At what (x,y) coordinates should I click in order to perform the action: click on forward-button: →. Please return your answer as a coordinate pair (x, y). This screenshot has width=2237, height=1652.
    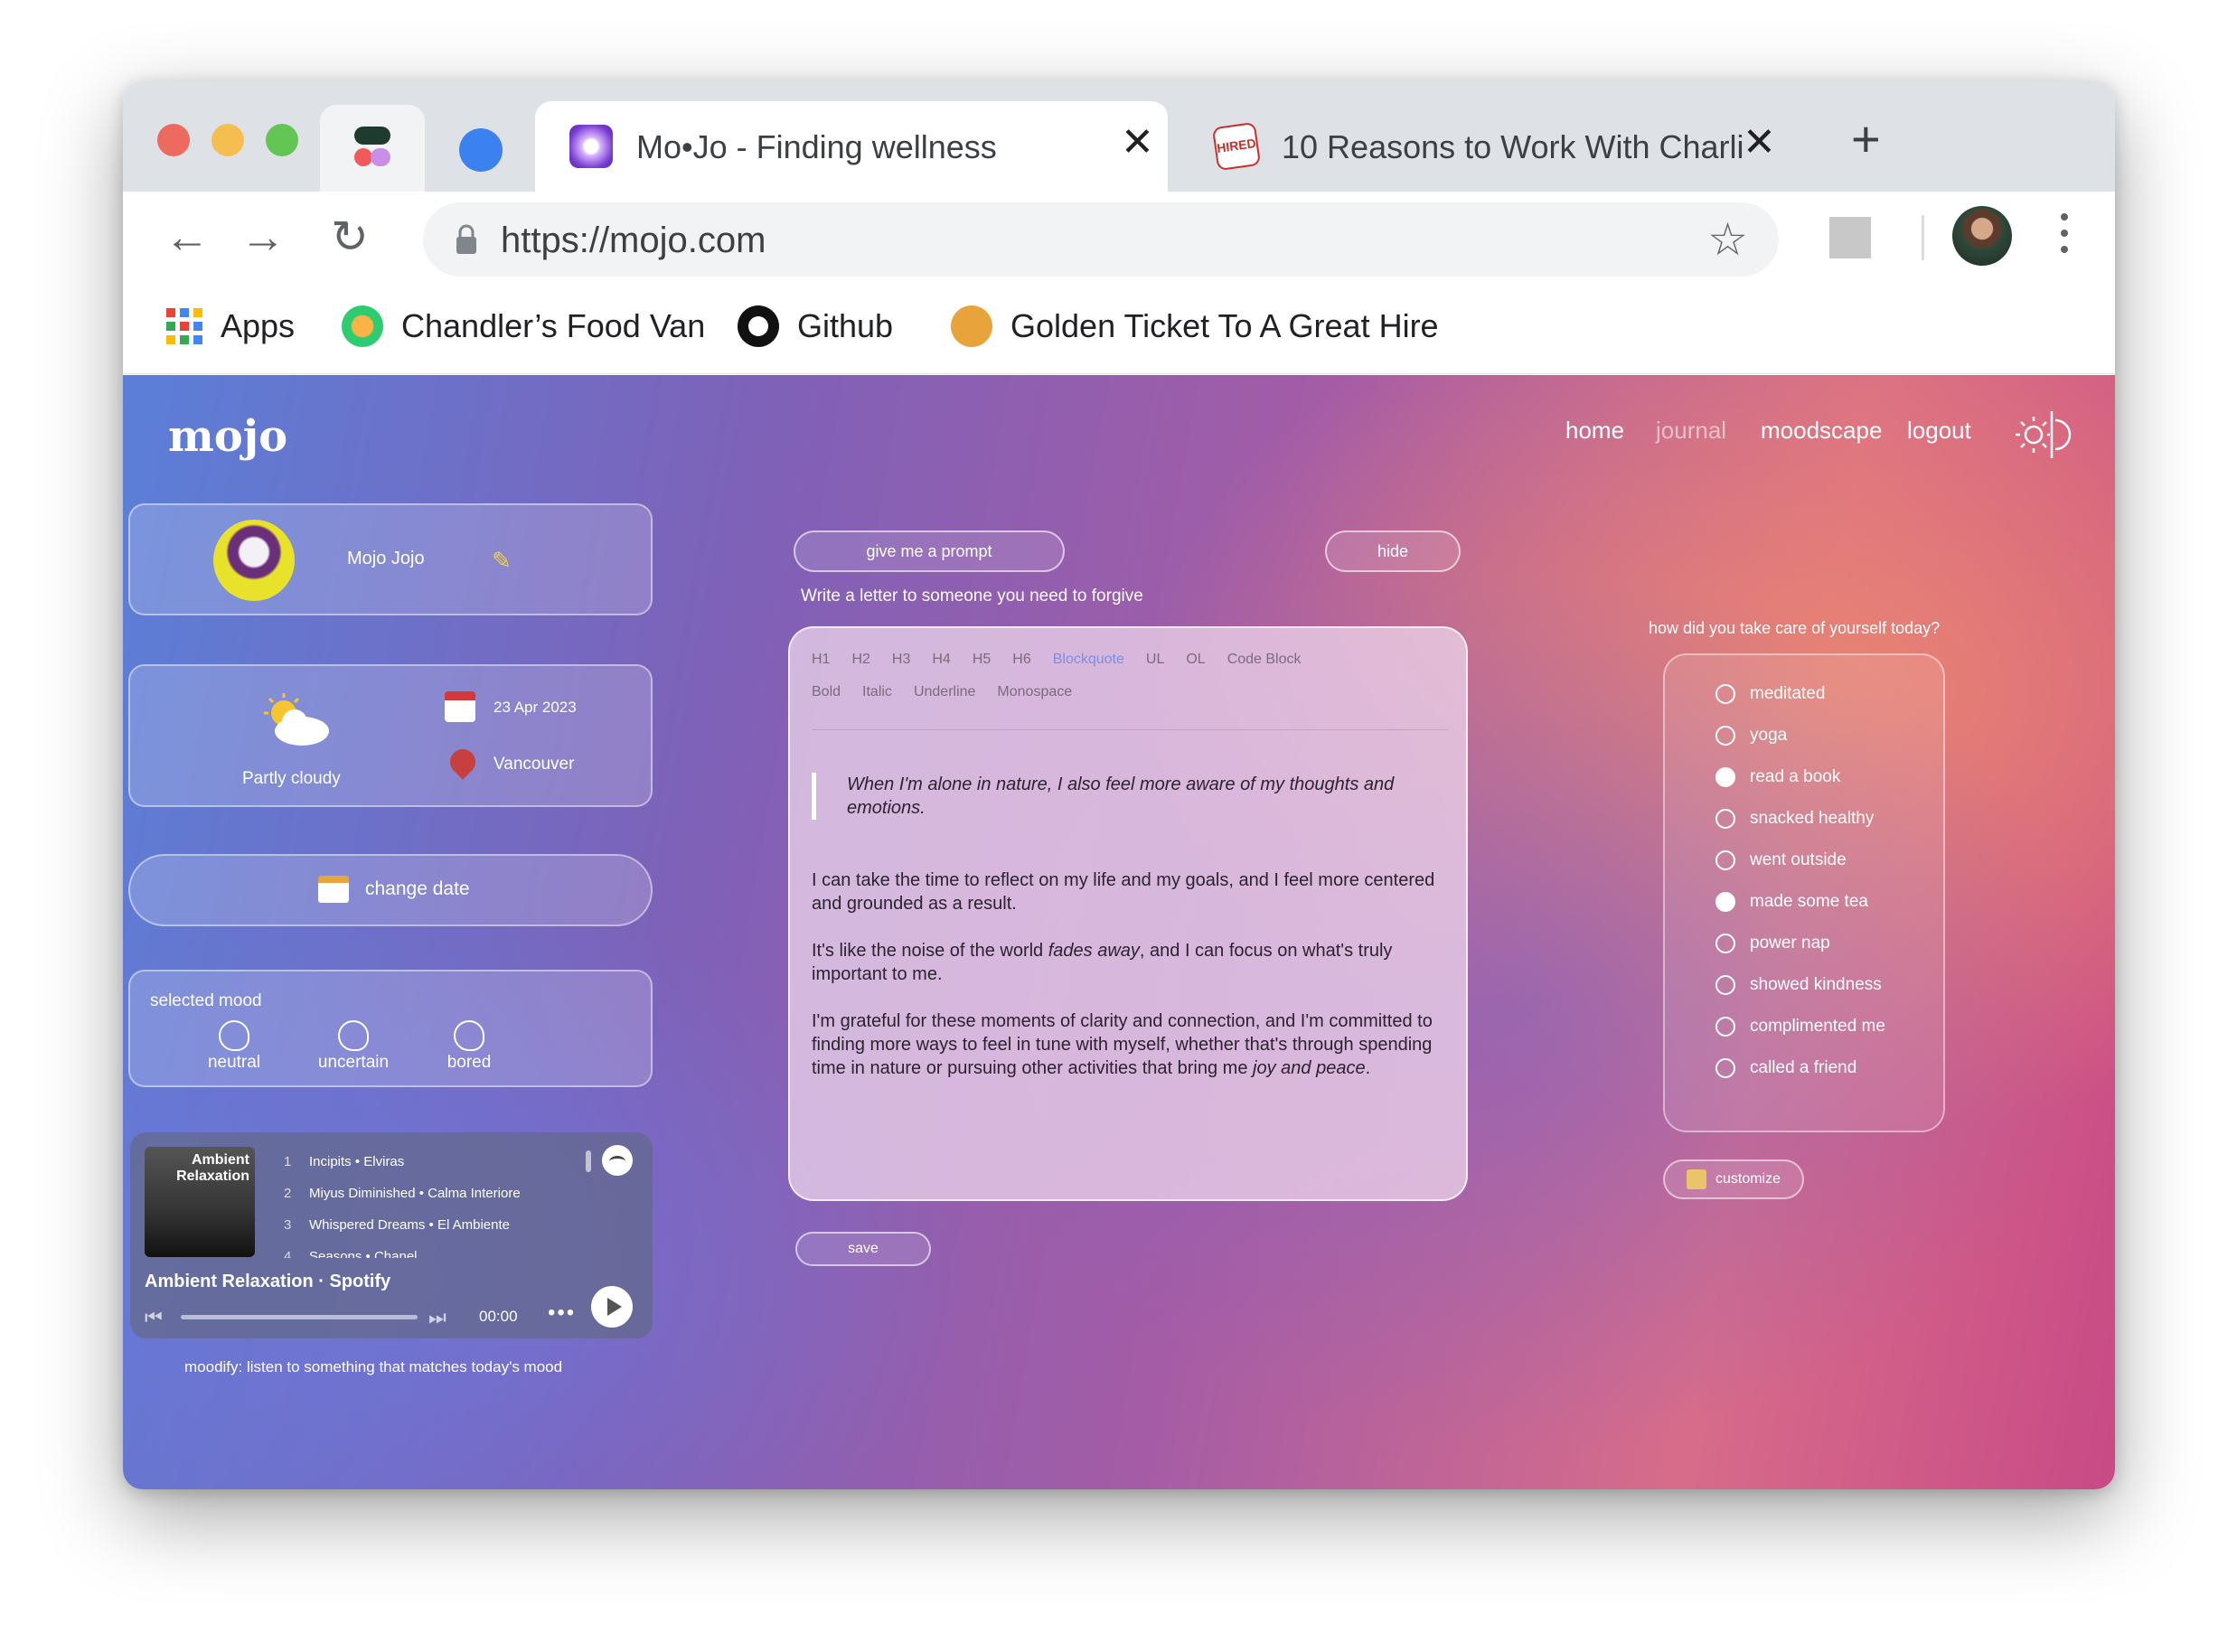
    Looking at the image, I should click on (263, 237).